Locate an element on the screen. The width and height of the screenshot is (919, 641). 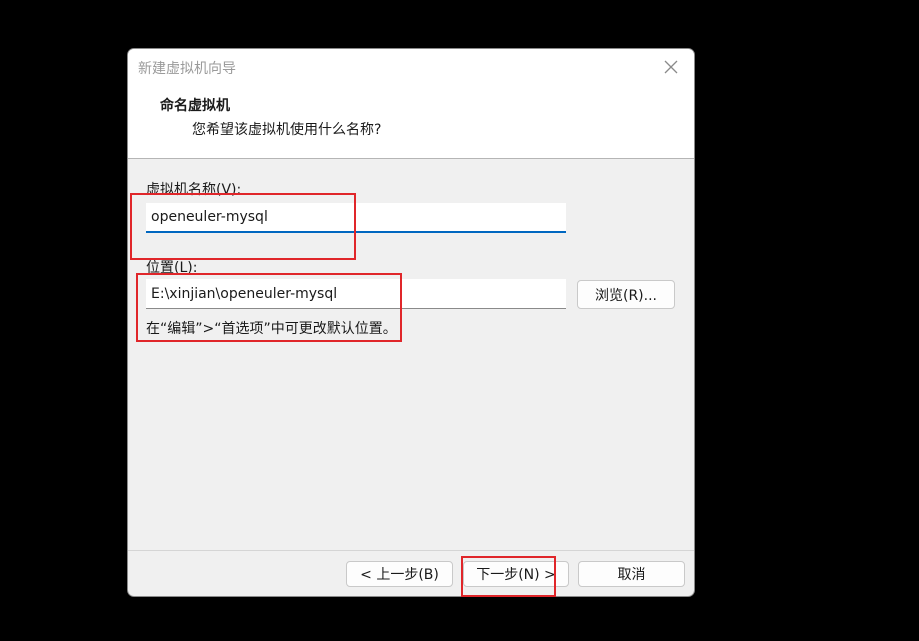
vm-name-label: 虚拟机名称(V): is located at coordinates (194, 190).